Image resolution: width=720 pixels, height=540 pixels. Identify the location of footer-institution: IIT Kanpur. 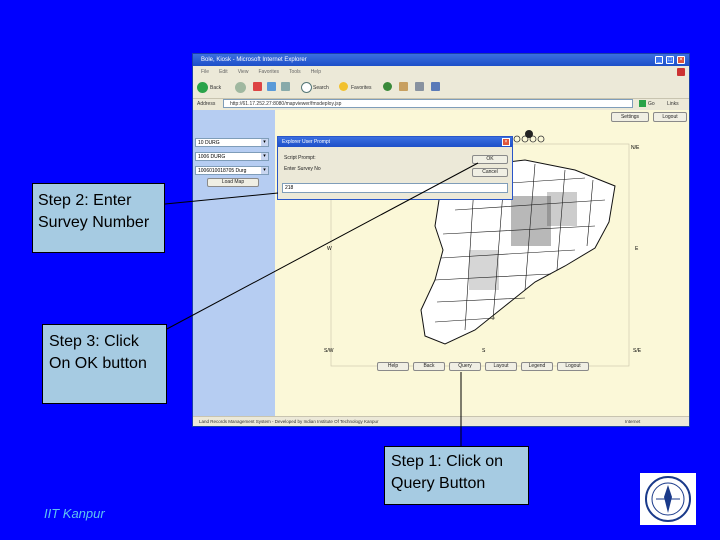
(74, 513).